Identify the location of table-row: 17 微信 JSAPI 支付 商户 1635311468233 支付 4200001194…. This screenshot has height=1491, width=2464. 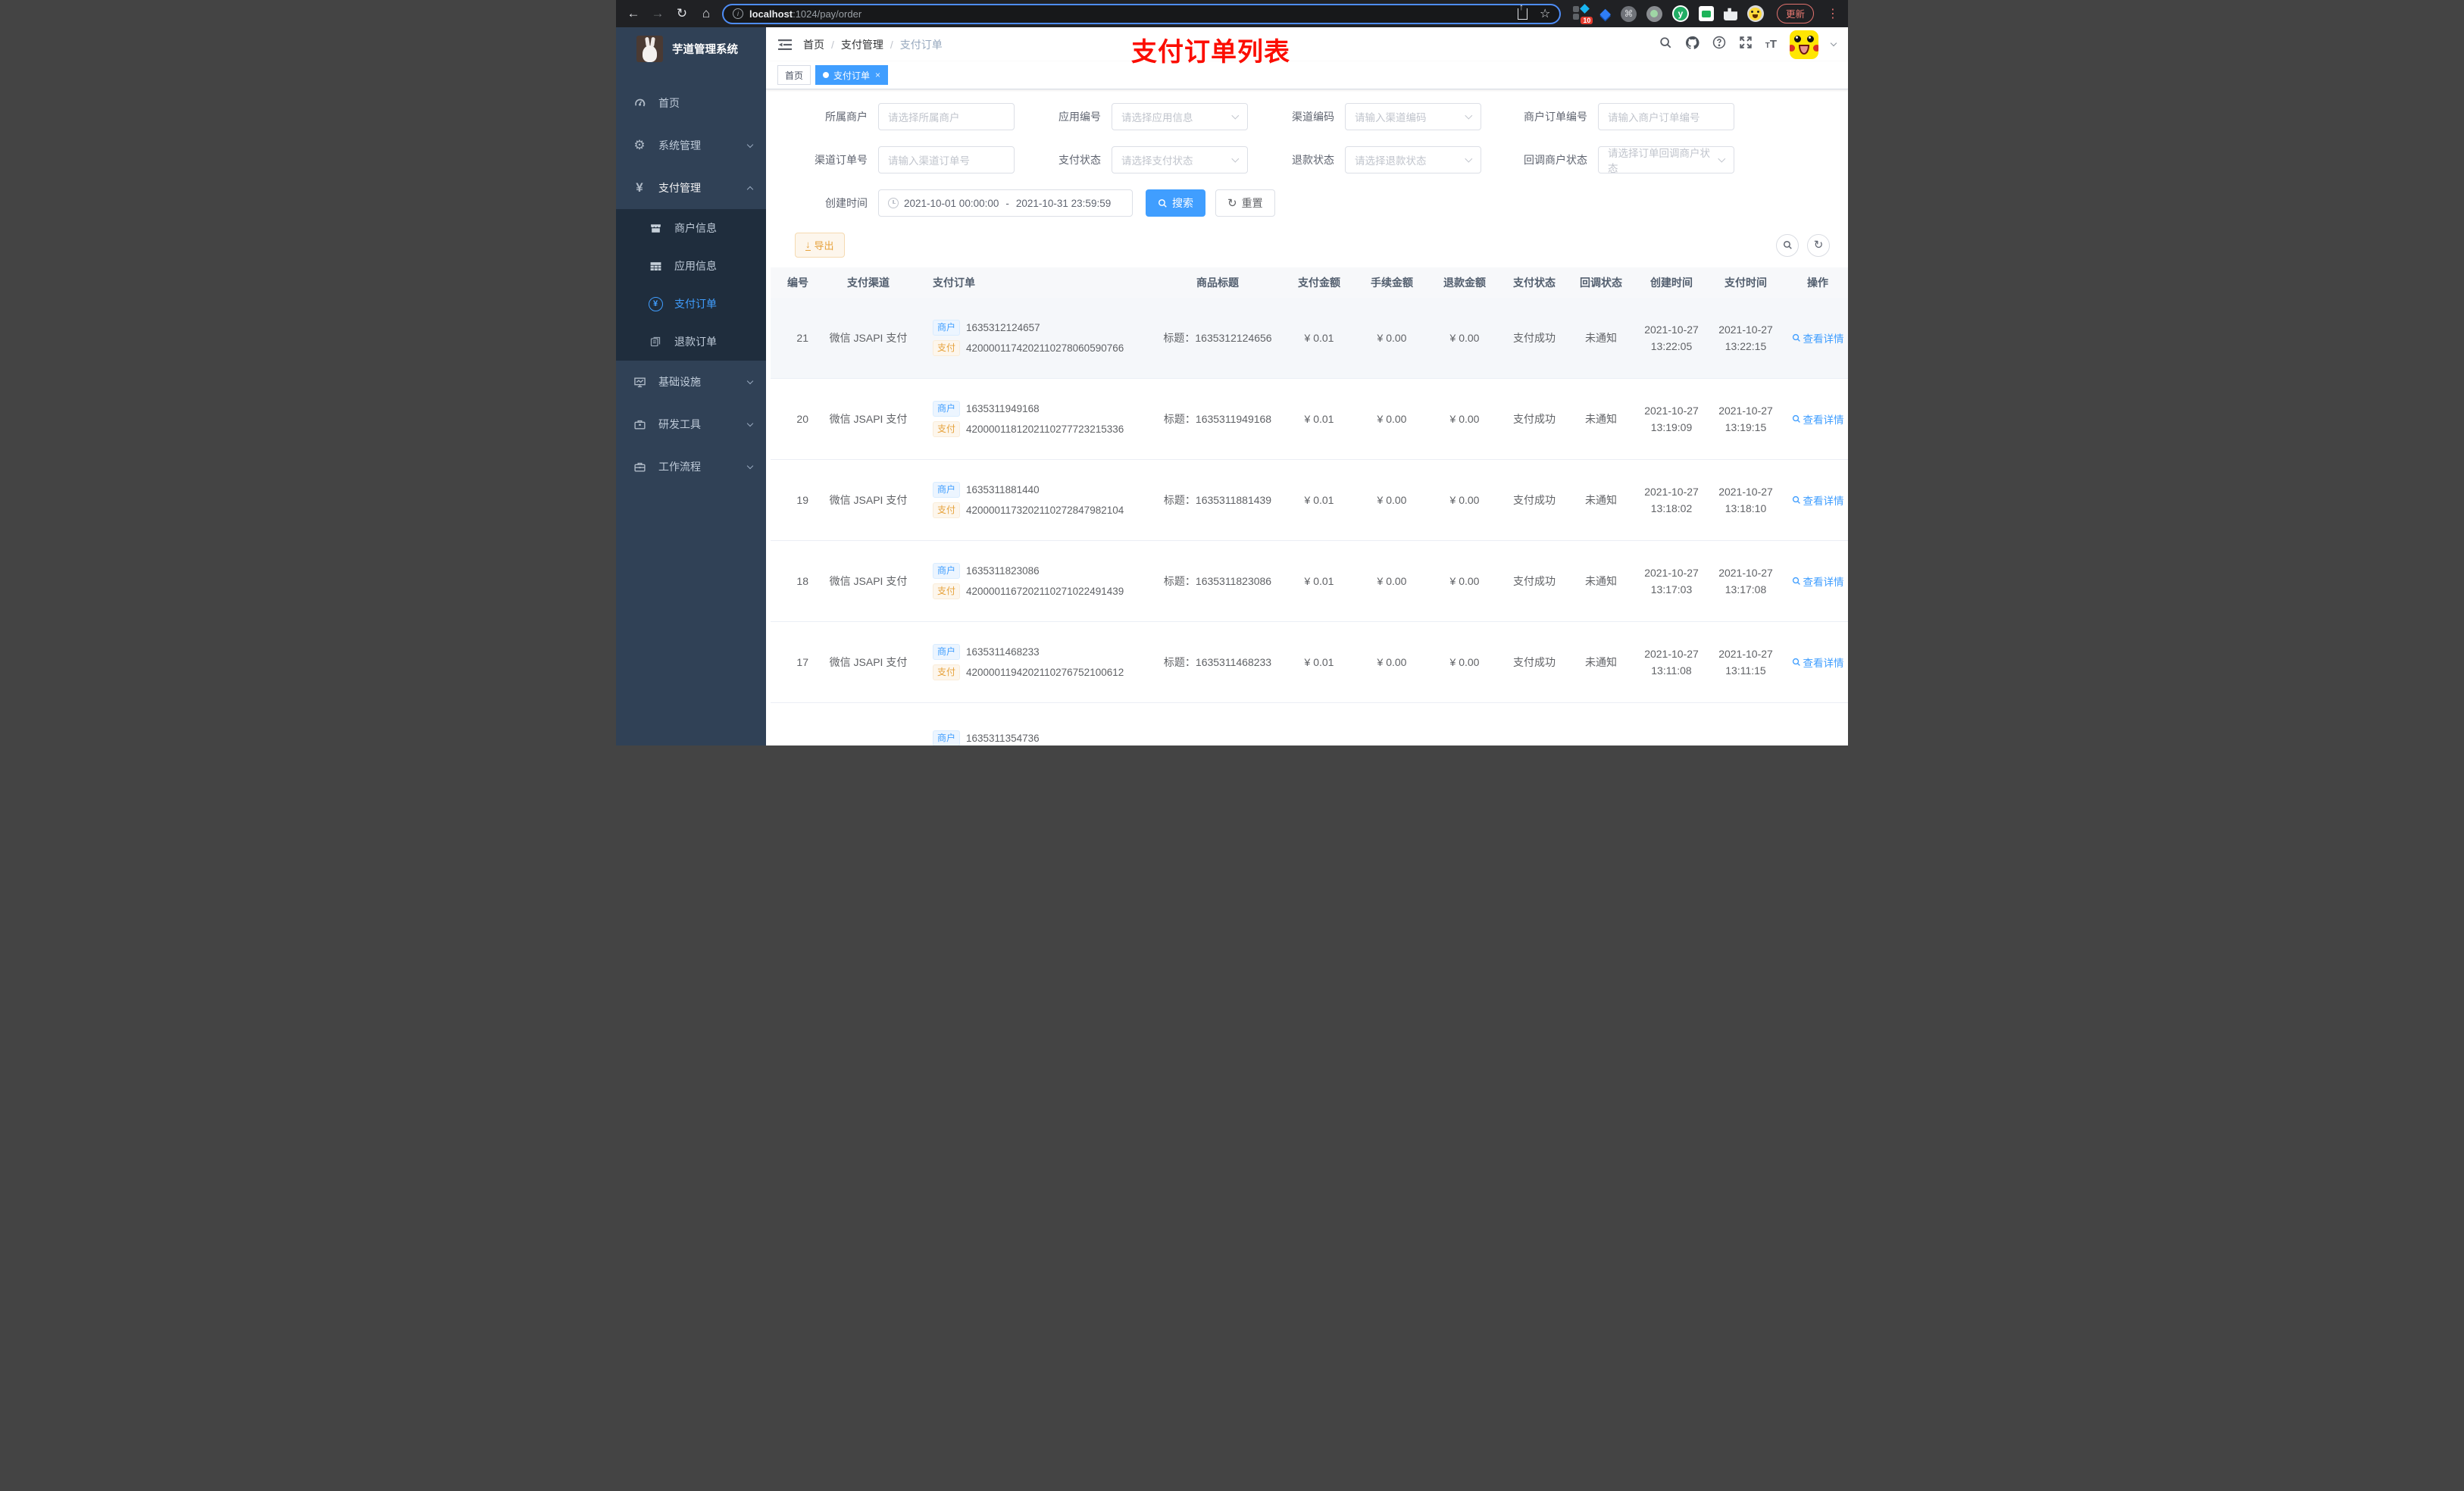
(1309, 662).